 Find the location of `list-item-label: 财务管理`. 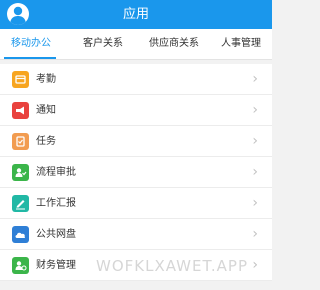

list-item-label: 财务管理 is located at coordinates (56, 265).